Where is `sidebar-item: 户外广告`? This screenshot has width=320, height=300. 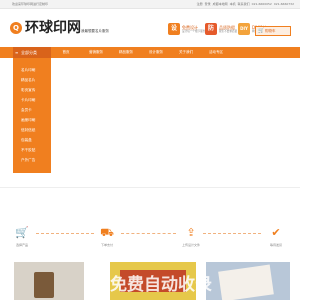 sidebar-item: 户外广告 is located at coordinates (32, 160).